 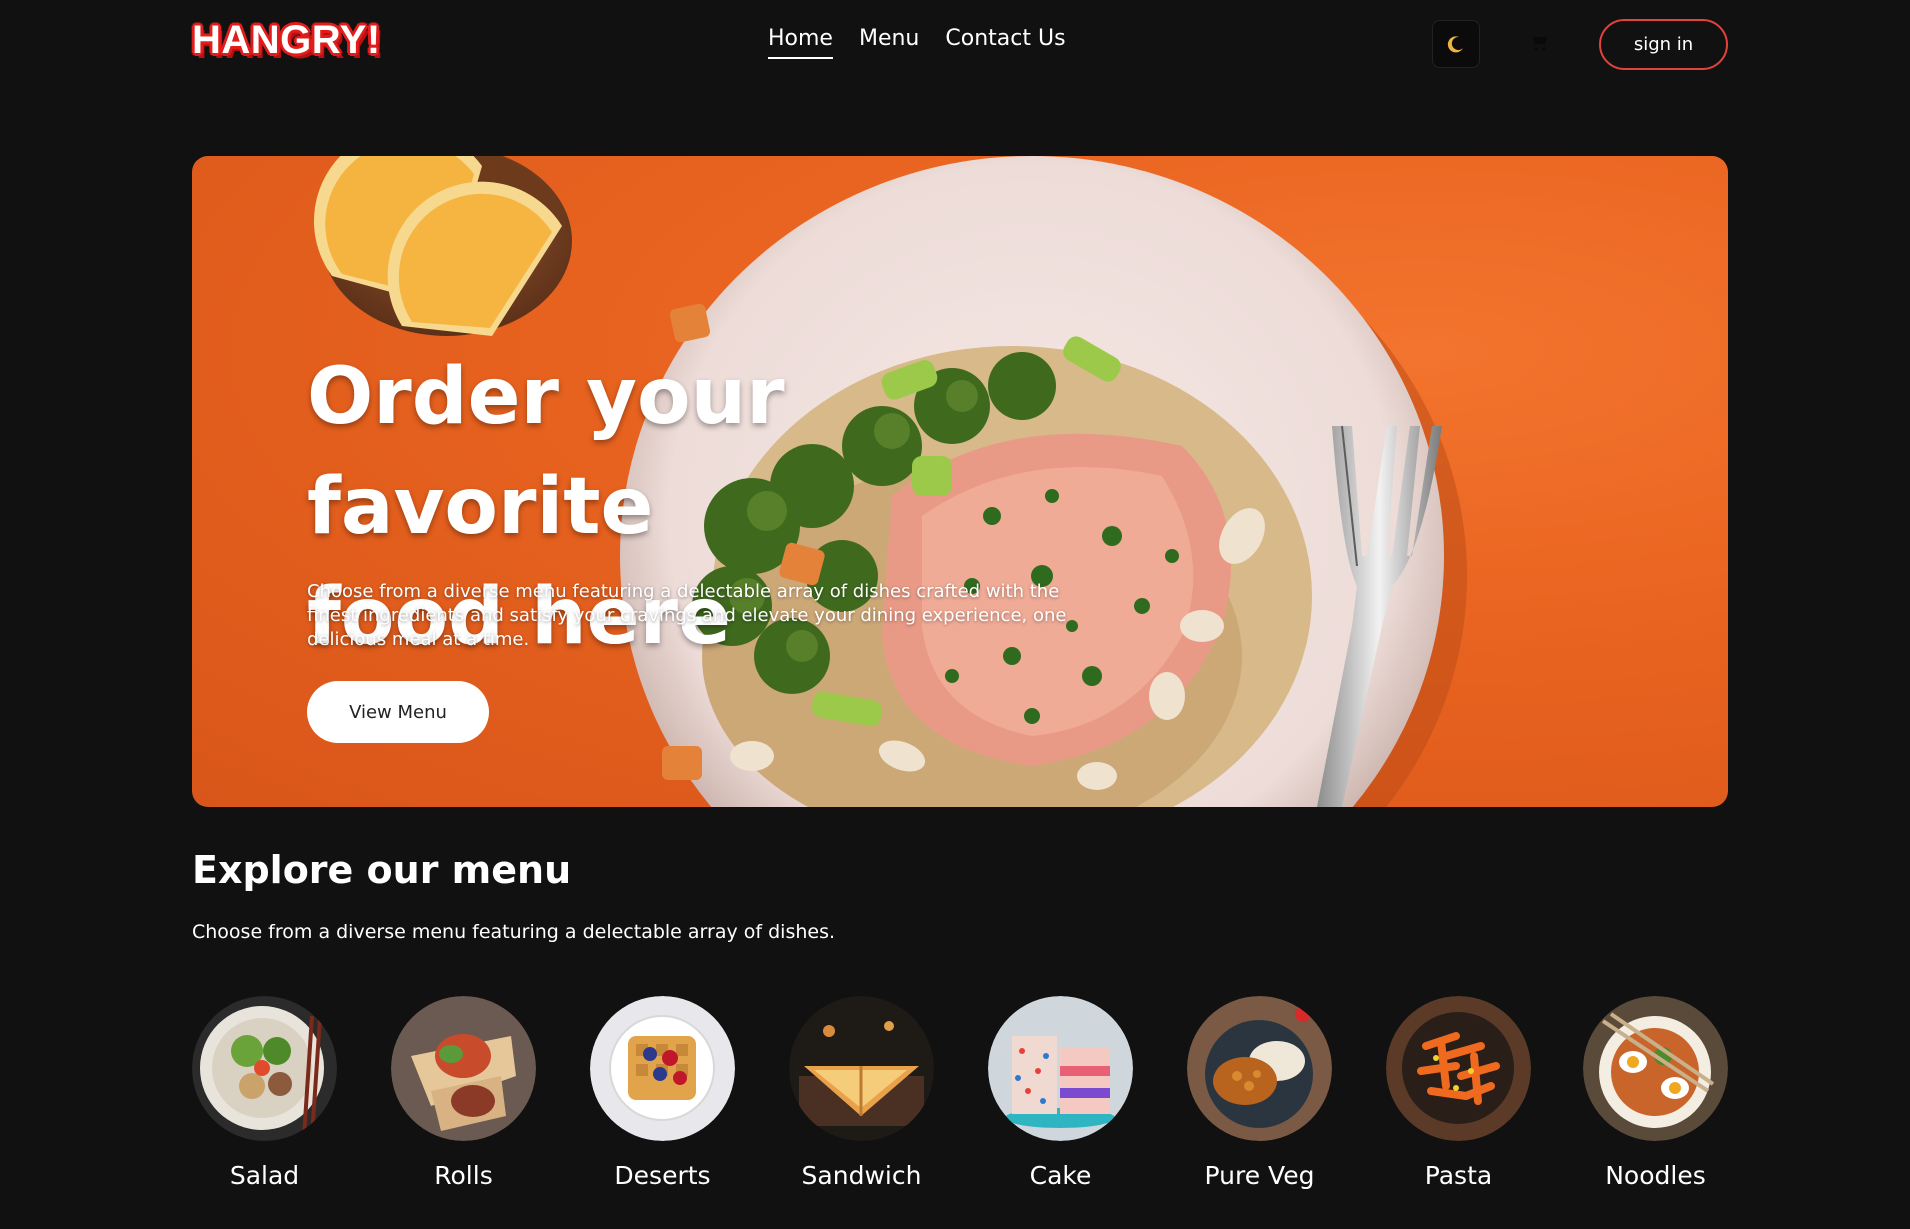 I want to click on category-pasta: Pasta, so click(x=1458, y=1093).